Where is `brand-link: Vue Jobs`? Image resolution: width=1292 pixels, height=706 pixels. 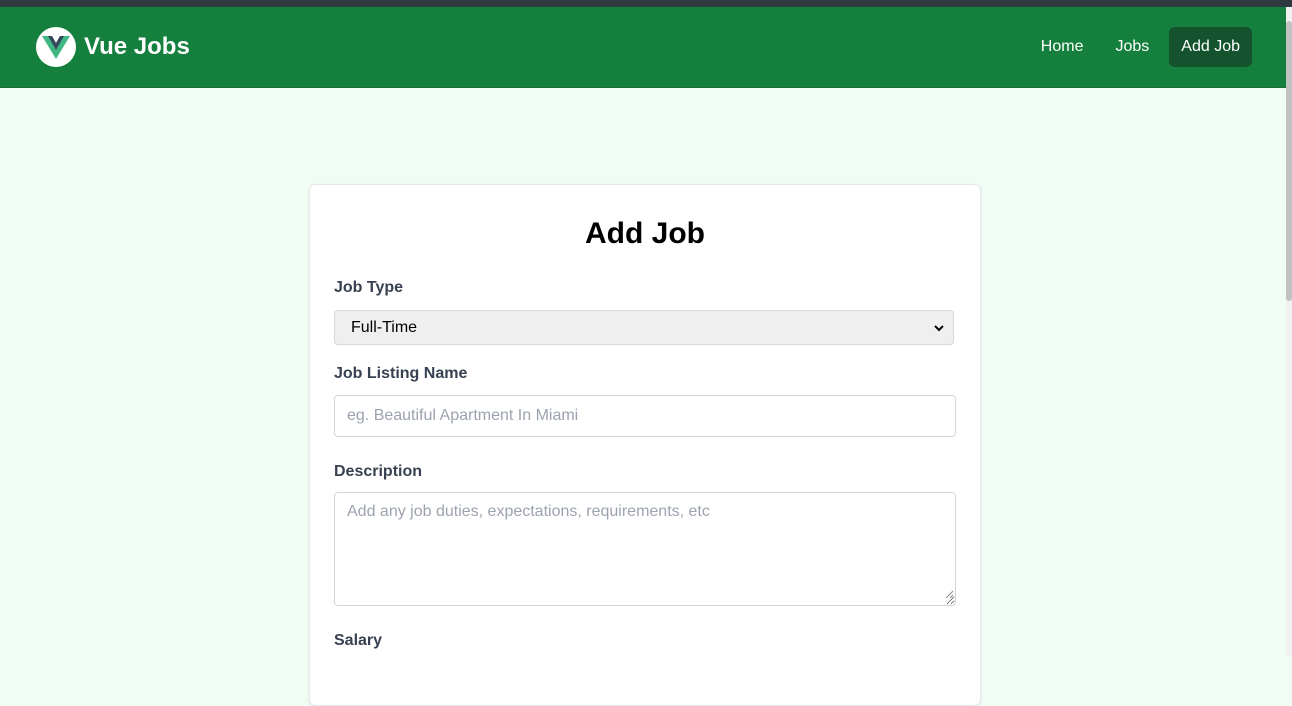 brand-link: Vue Jobs is located at coordinates (113, 47).